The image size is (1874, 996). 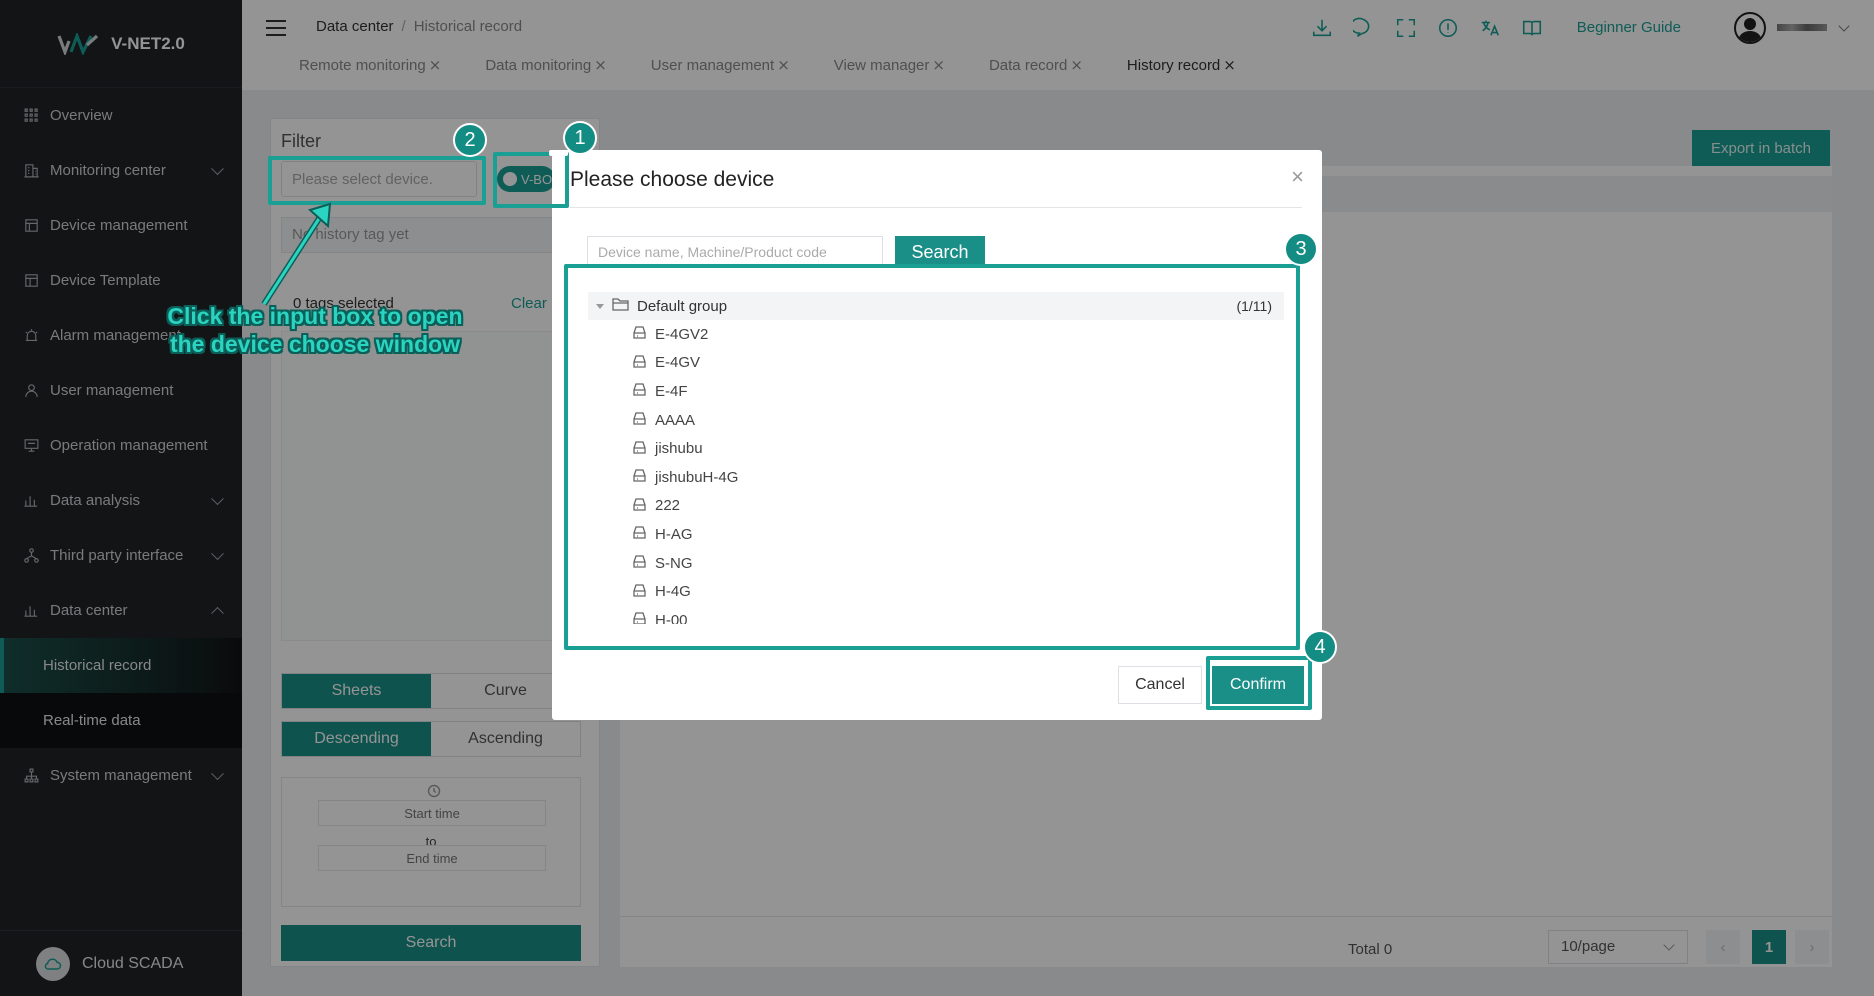 What do you see at coordinates (1301, 249) in the screenshot?
I see `step-badge-3: 3` at bounding box center [1301, 249].